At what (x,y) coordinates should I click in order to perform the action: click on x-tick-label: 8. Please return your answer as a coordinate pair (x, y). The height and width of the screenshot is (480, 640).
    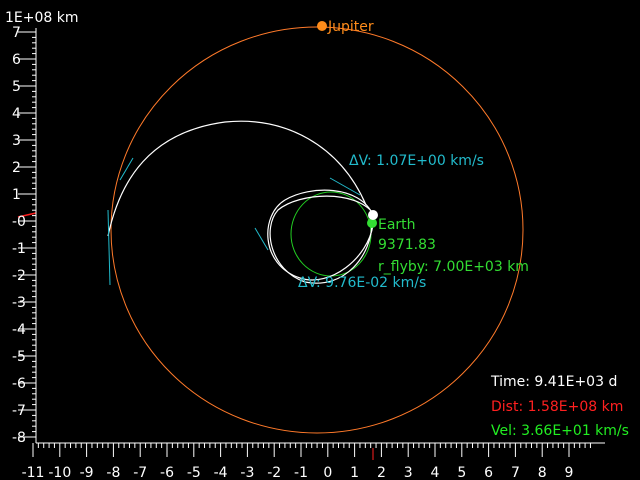
    Looking at the image, I should click on (542, 472).